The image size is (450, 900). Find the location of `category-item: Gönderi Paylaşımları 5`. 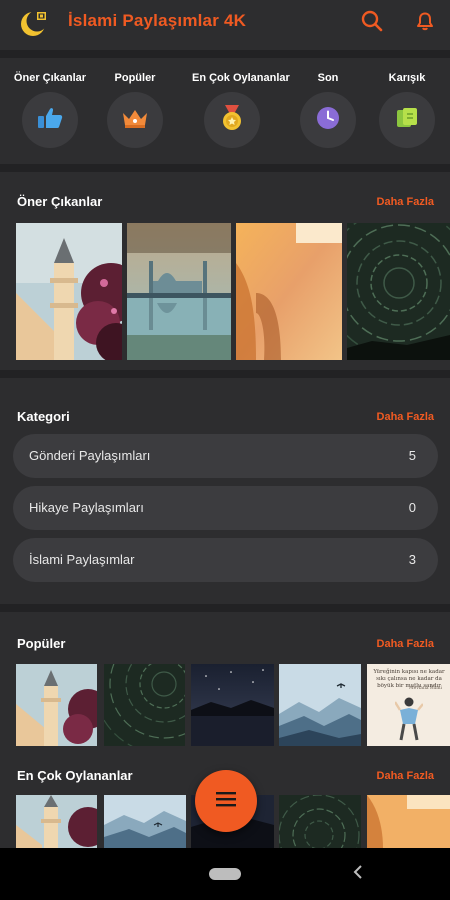

category-item: Gönderi Paylaşımları 5 is located at coordinates (225, 456).